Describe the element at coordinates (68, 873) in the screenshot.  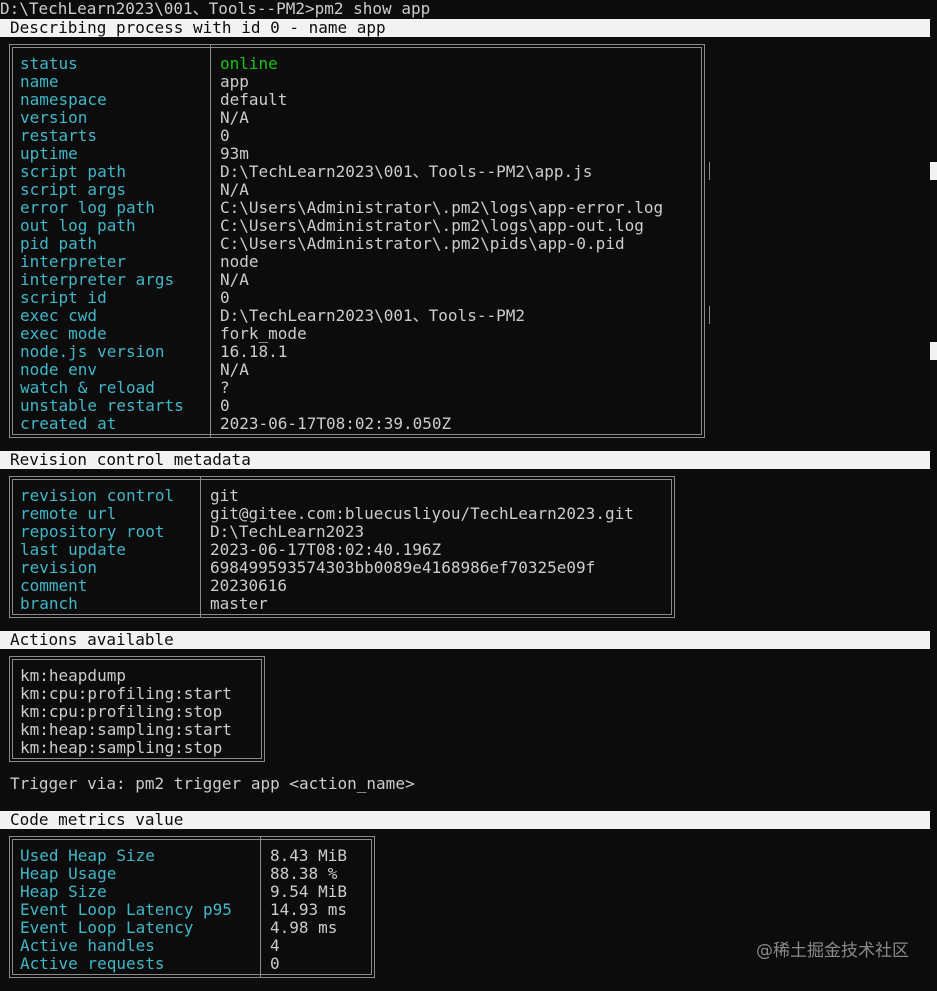
I see `row-key: Heap Usage` at that location.